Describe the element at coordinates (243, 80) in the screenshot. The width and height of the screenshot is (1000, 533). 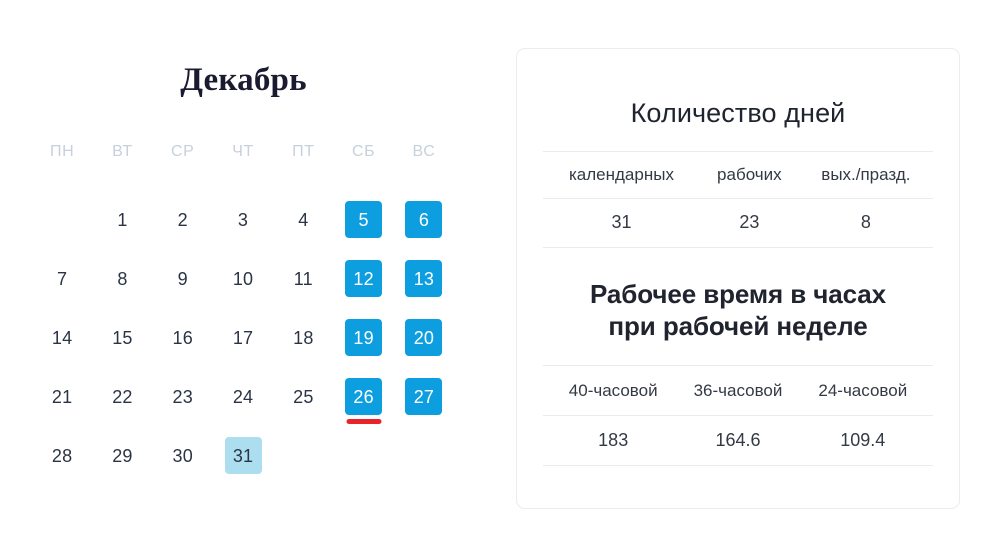
I see `page-title: Декабрь` at that location.